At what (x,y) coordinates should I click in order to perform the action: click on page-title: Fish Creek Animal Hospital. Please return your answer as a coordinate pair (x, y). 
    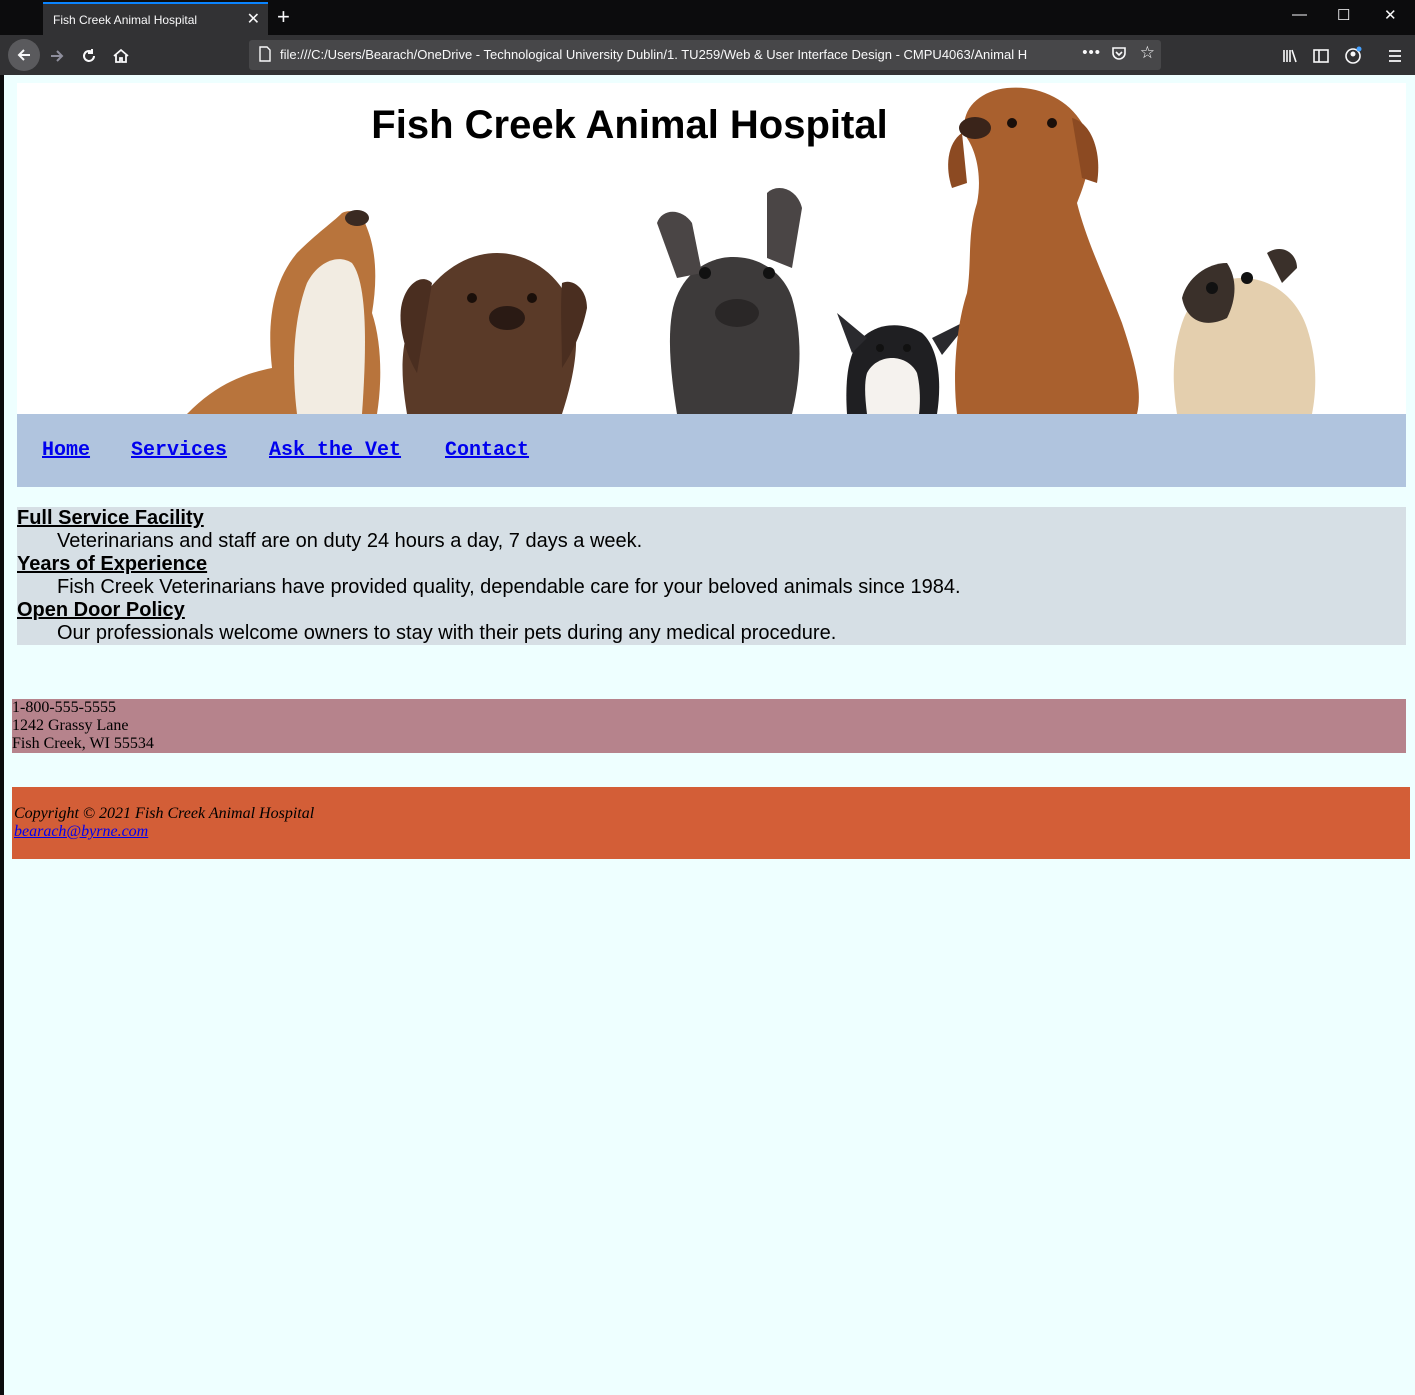
    Looking at the image, I should click on (629, 125).